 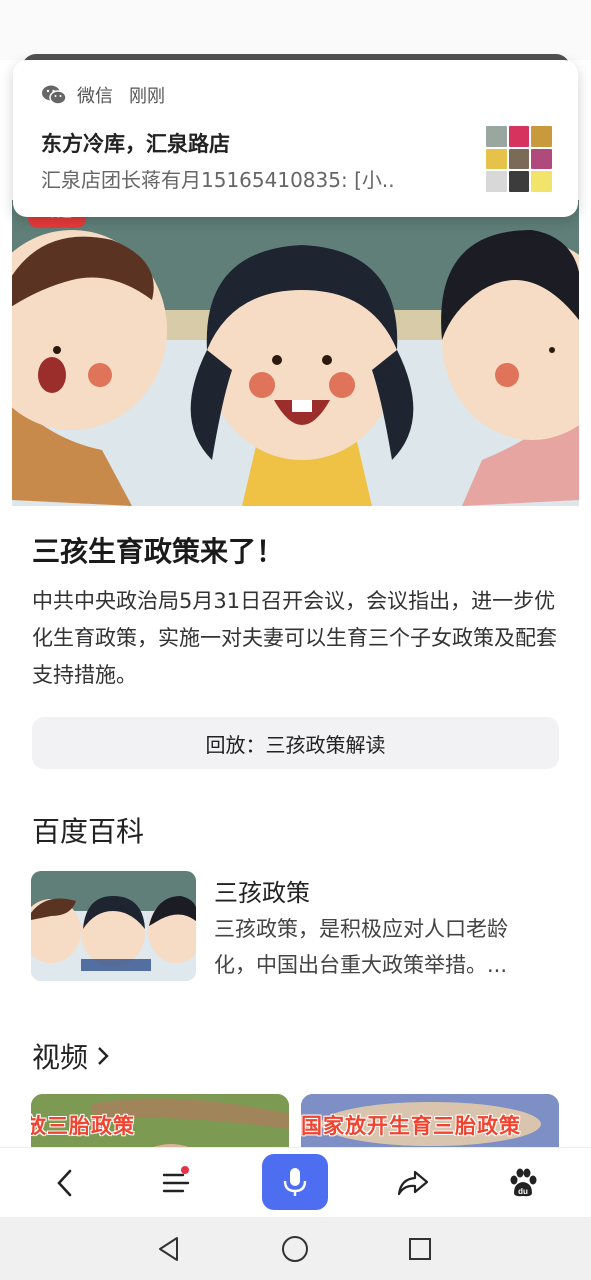 I want to click on nav-back-icon, so click(x=168, y=1249).